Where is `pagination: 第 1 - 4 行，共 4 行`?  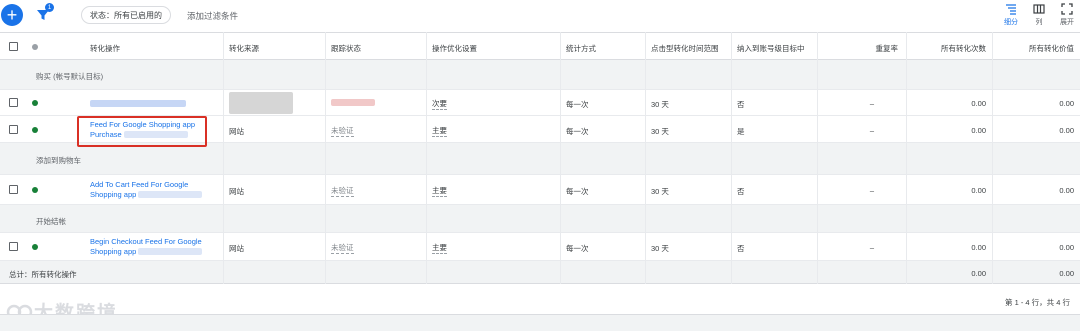 pagination: 第 1 - 4 行，共 4 行 is located at coordinates (540, 302).